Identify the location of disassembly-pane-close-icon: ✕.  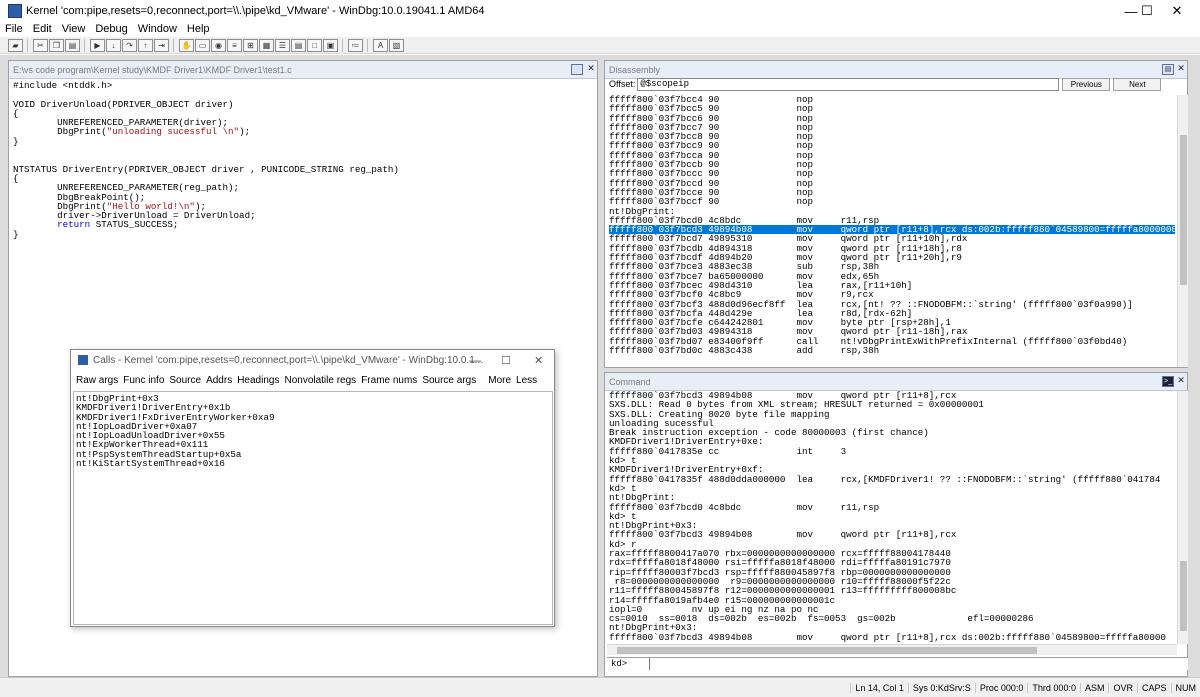
(1181, 69).